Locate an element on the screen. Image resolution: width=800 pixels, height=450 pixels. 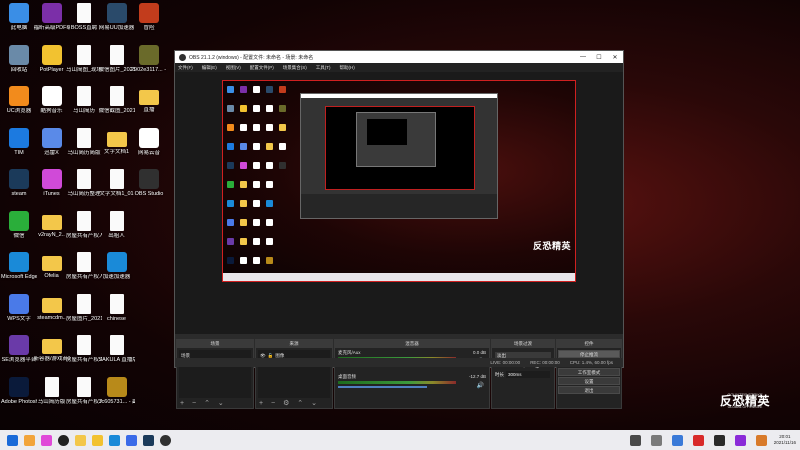
desktop-icon: 微信截图_2021110.. is located at coordinates (117, 106).